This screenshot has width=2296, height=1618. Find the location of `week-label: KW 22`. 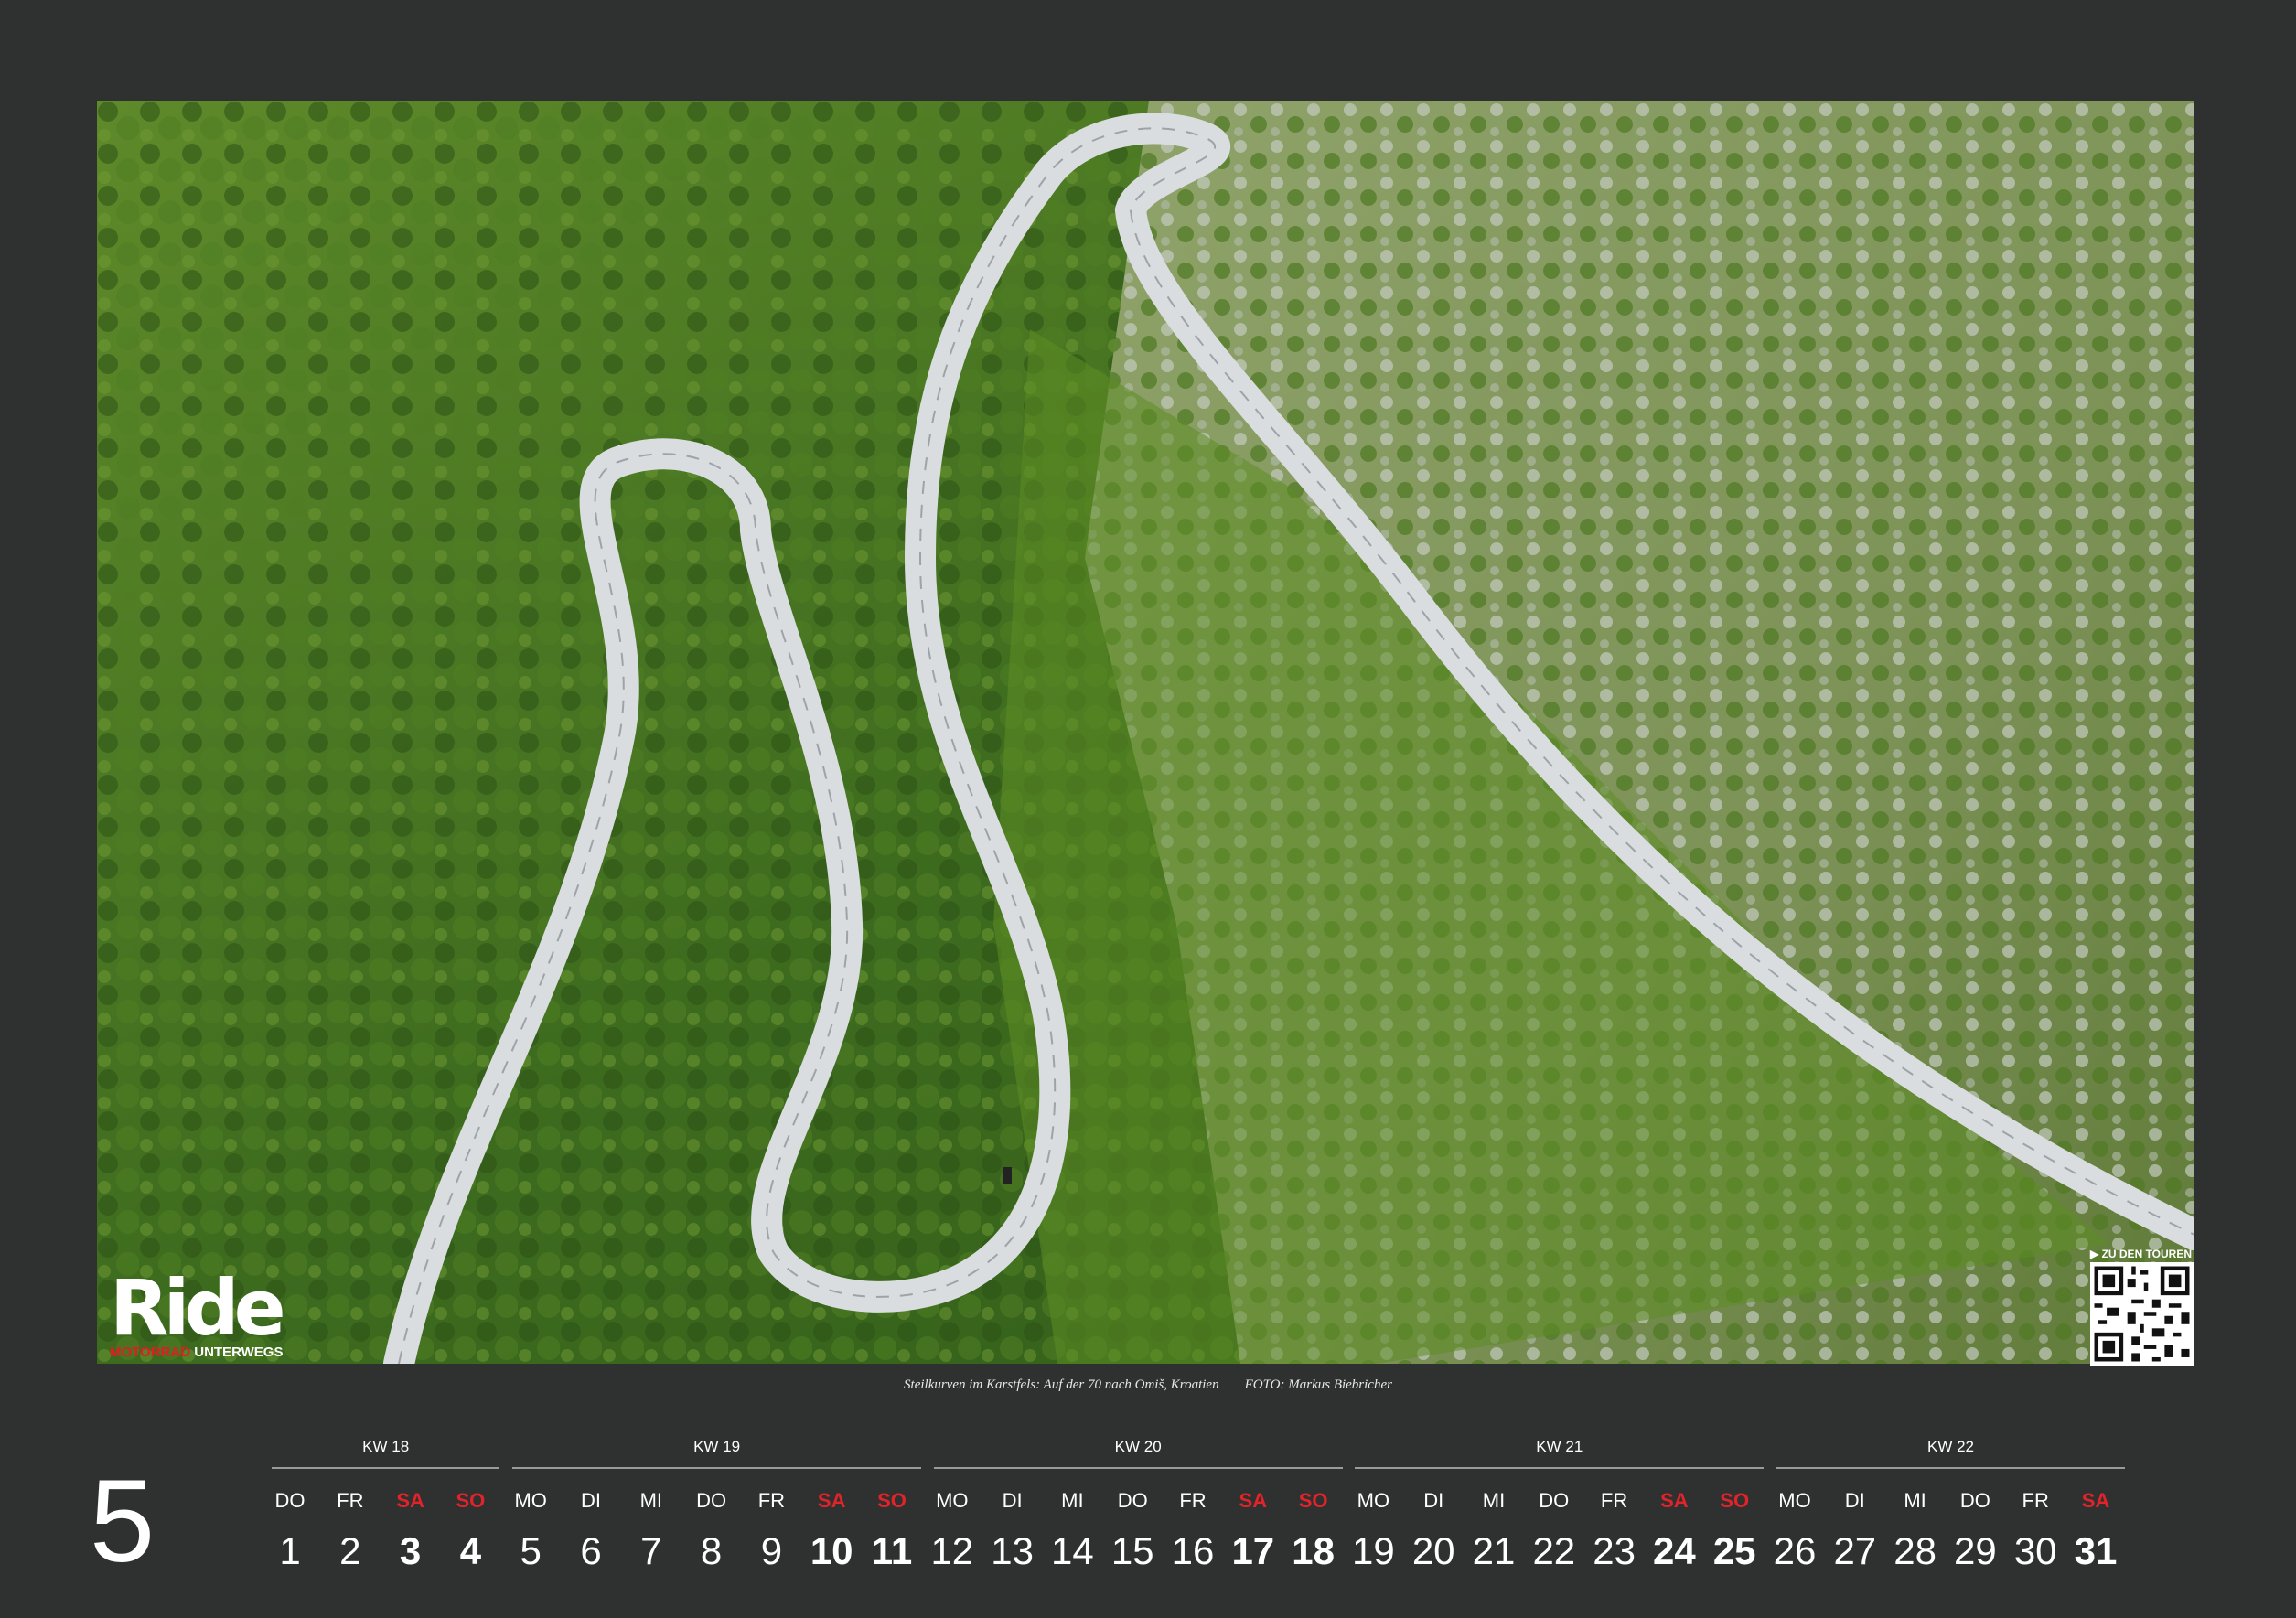

week-label: KW 22 is located at coordinates (1950, 1446).